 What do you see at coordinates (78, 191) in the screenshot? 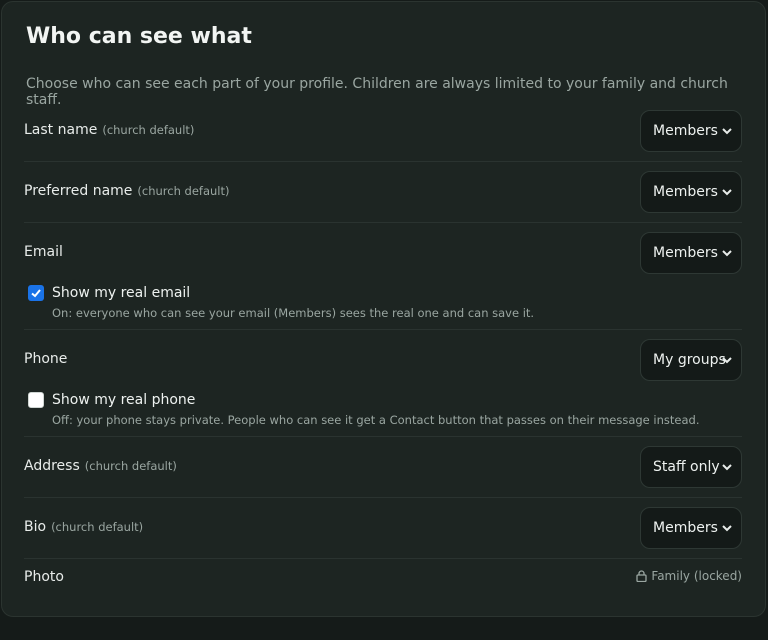
I see `field-label: Preferred name` at bounding box center [78, 191].